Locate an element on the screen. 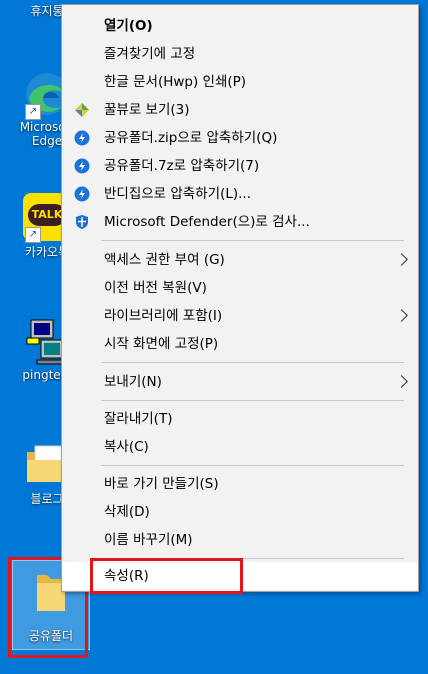  menu-item-label: 복사(C) is located at coordinates (126, 447).